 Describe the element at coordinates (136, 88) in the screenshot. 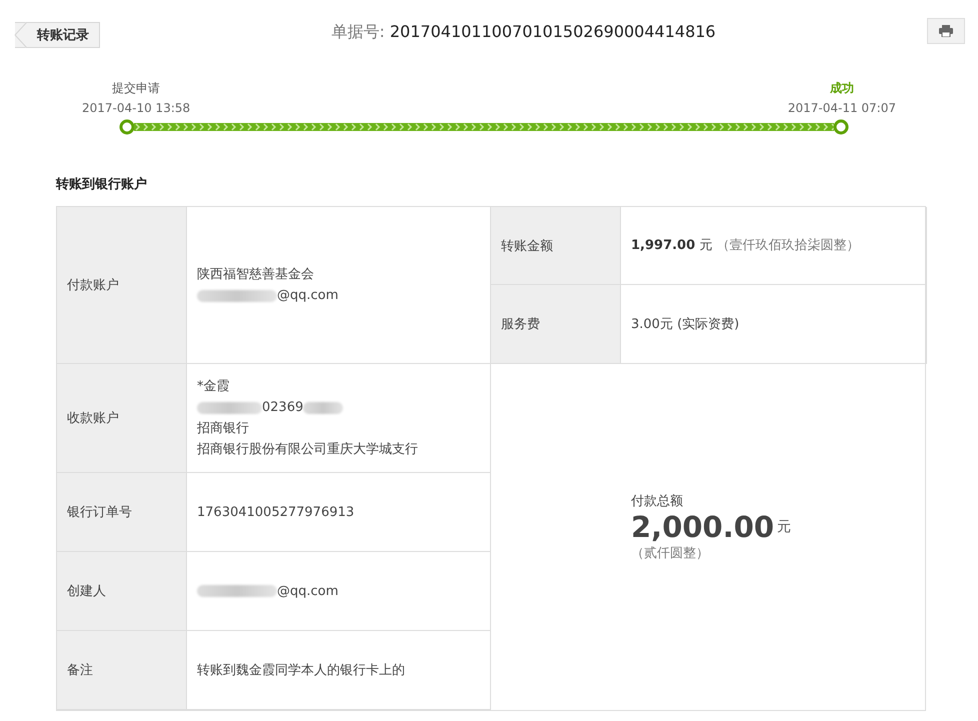

I see `step-label: 提交申请` at that location.